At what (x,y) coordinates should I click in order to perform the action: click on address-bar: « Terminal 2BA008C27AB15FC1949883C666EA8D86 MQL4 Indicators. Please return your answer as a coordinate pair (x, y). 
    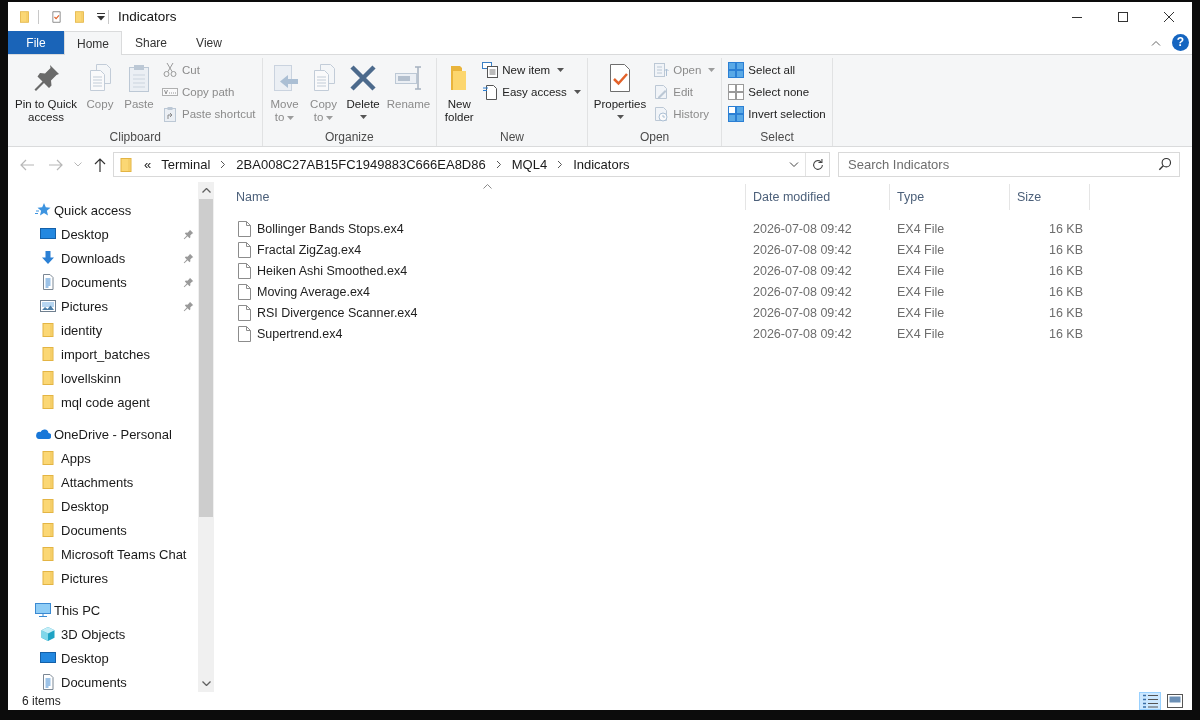
    Looking at the image, I should click on (471, 164).